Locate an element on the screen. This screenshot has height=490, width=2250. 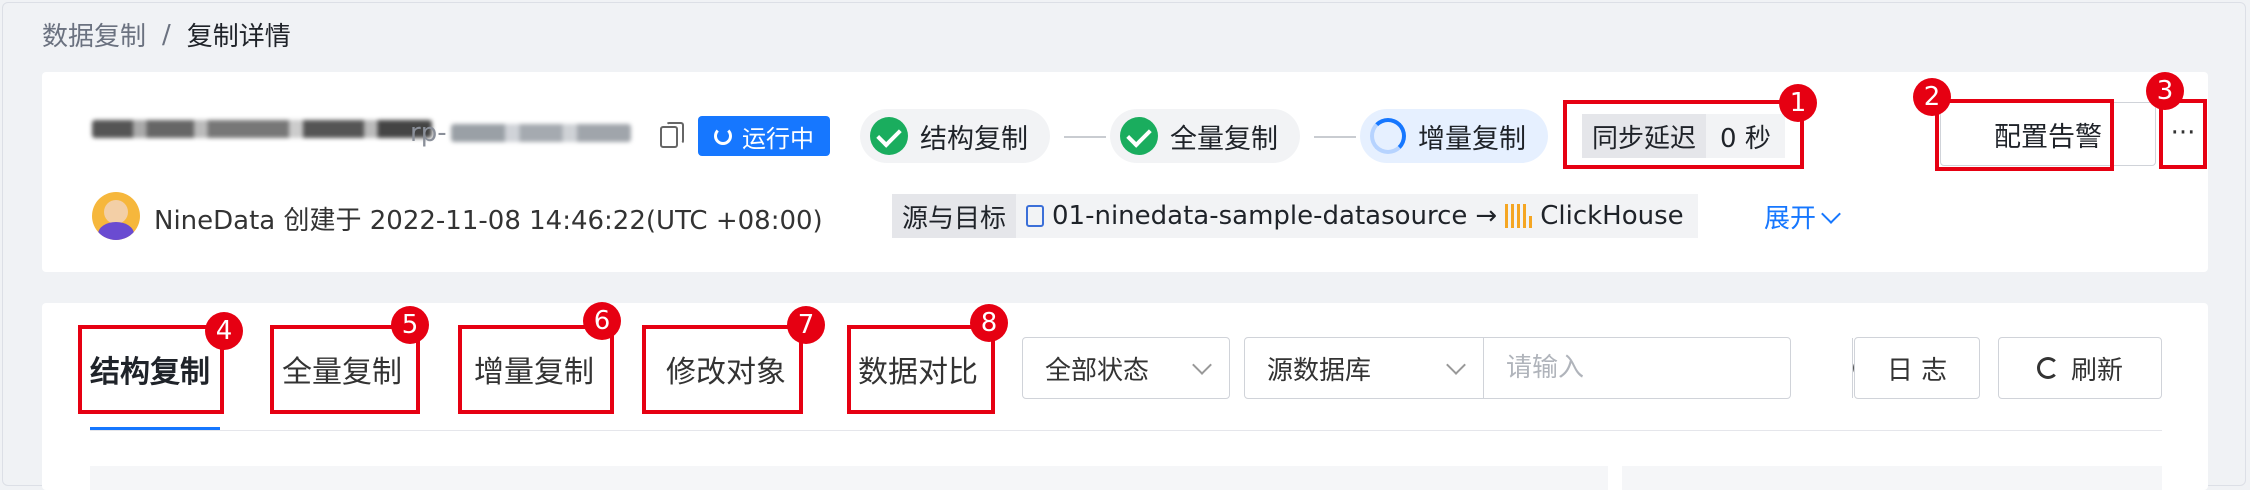
search-box is located at coordinates (1678, 368).